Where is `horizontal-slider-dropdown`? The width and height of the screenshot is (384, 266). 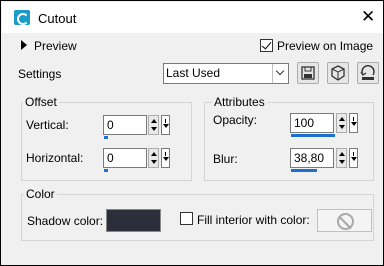
horizontal-slider-dropdown is located at coordinates (165, 158).